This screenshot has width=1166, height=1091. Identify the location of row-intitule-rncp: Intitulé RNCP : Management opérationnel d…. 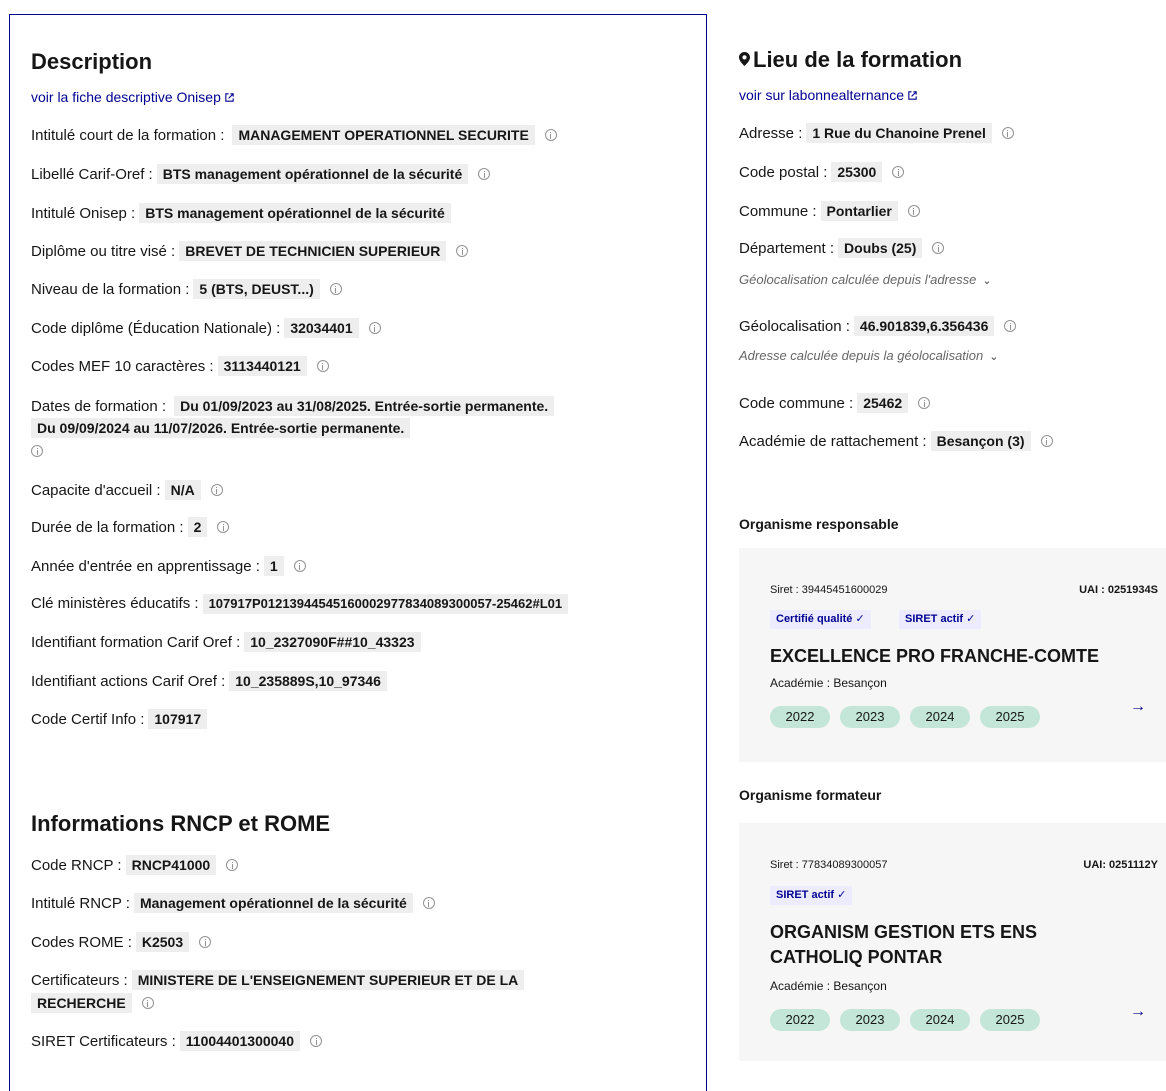
(233, 903).